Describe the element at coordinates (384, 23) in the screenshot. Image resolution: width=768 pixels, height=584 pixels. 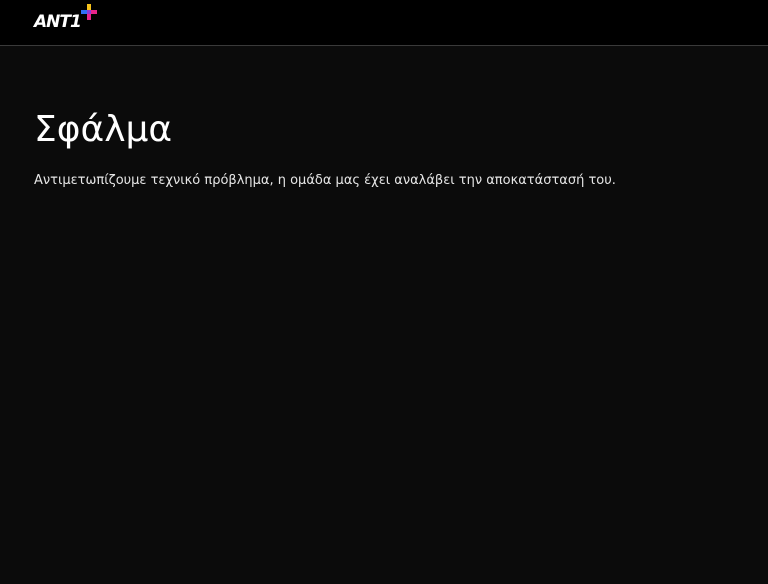
I see `header-bar: ANT1` at that location.